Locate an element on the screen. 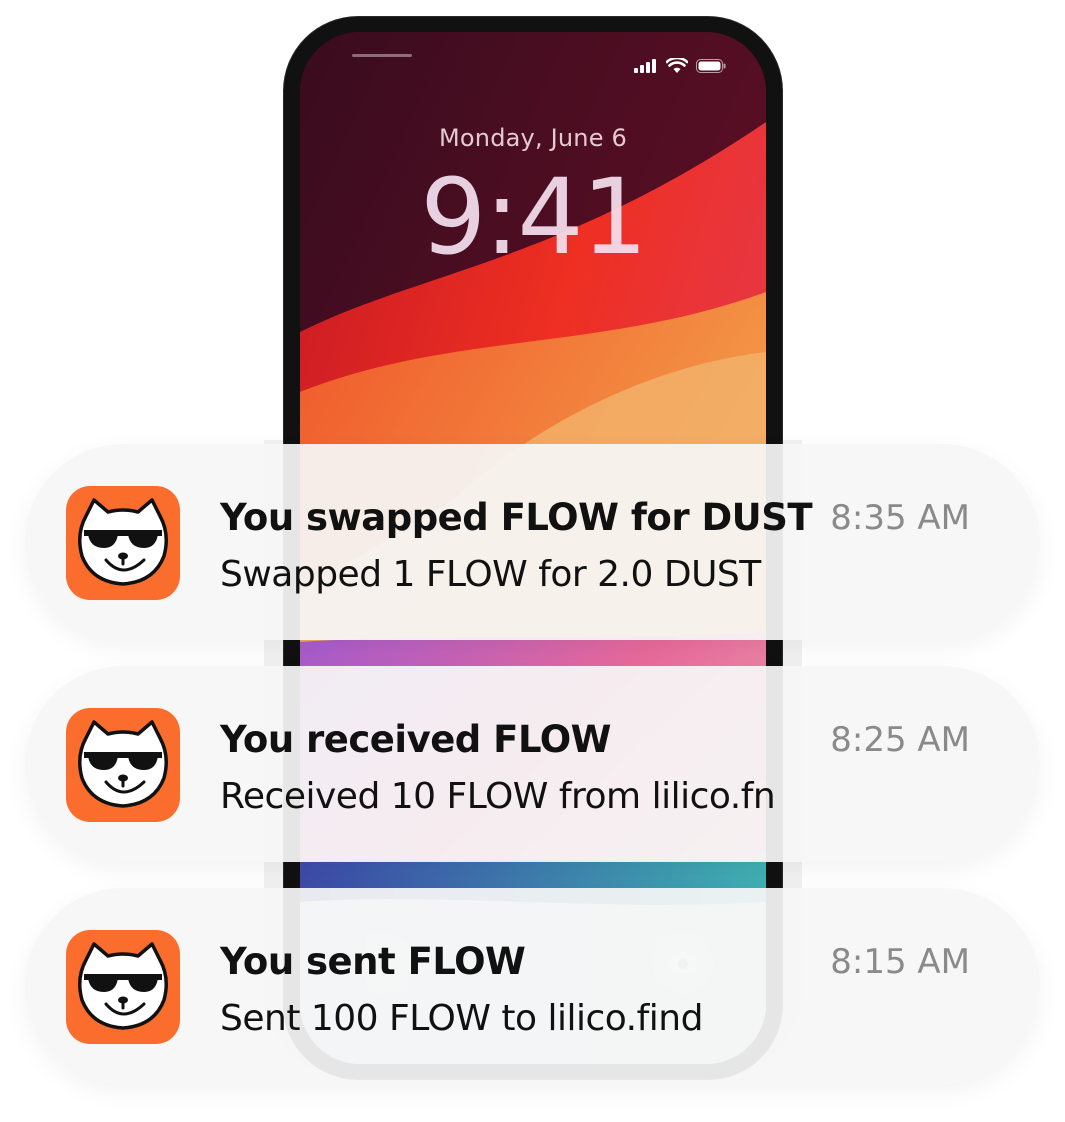  battery-icon is located at coordinates (711, 66).